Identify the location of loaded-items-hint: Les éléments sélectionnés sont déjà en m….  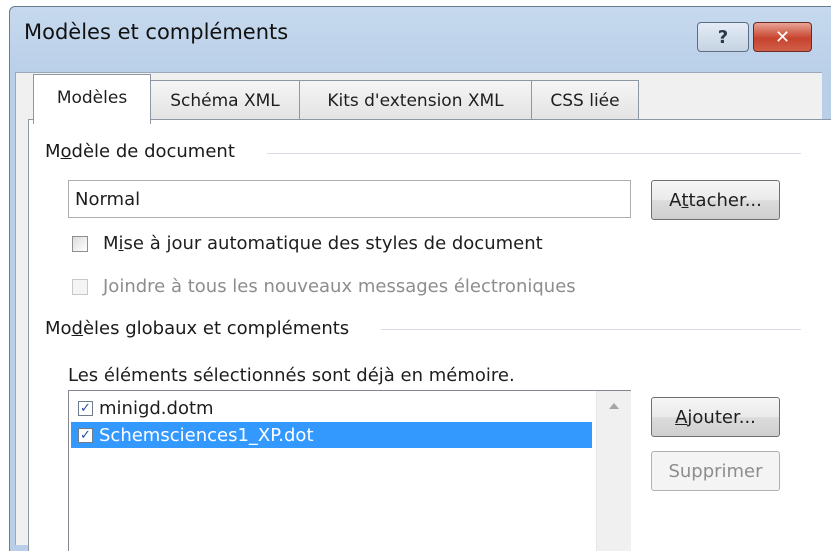
(291, 375).